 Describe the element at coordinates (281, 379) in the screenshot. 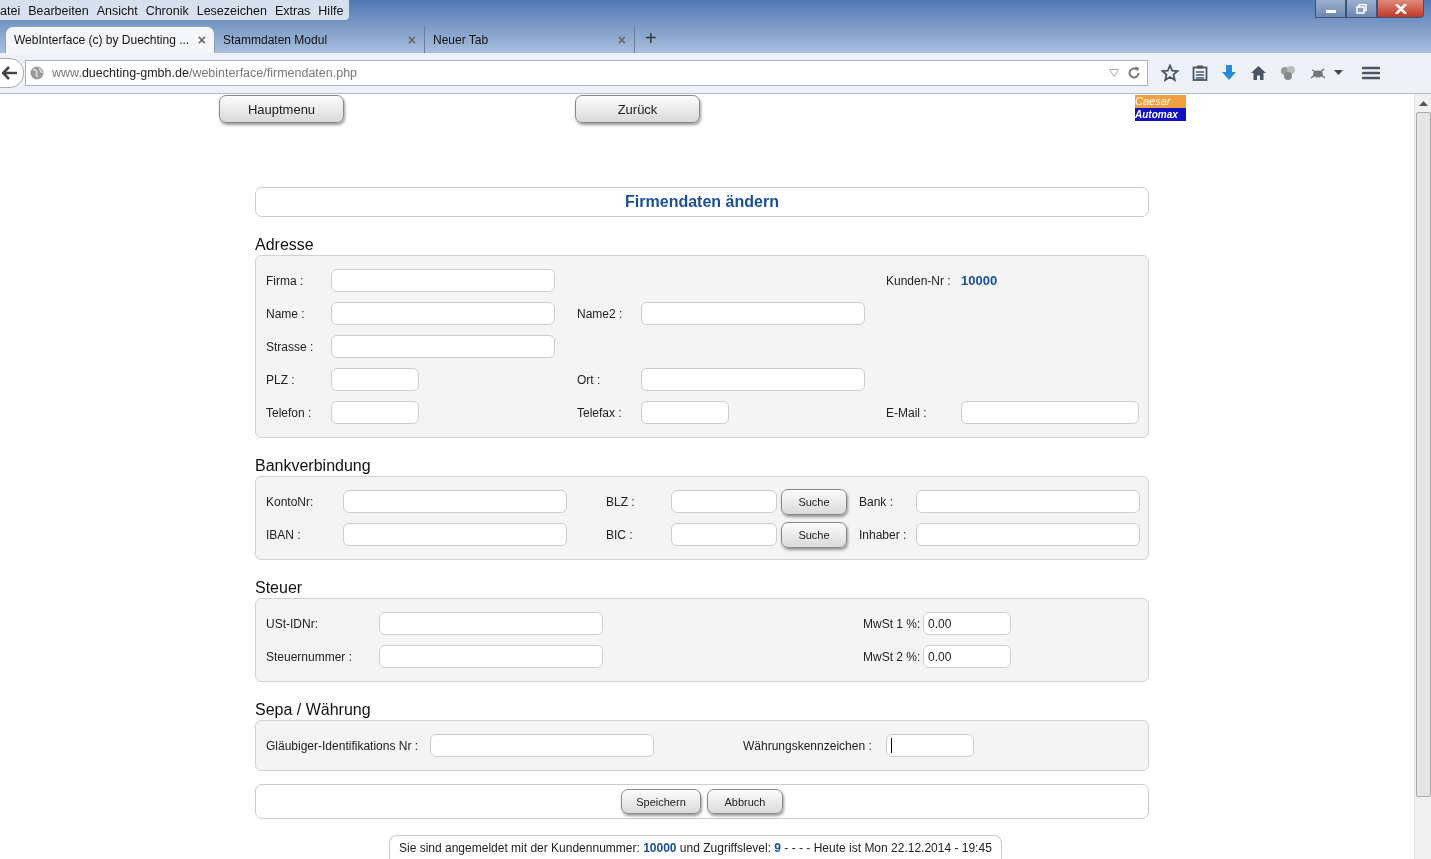

I see `field-label: PLZ :` at that location.